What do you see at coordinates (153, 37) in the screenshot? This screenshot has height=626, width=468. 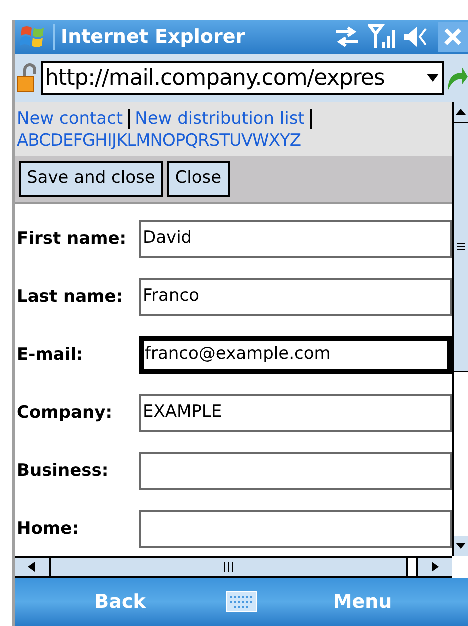 I see `window-title: Internet Explorer` at bounding box center [153, 37].